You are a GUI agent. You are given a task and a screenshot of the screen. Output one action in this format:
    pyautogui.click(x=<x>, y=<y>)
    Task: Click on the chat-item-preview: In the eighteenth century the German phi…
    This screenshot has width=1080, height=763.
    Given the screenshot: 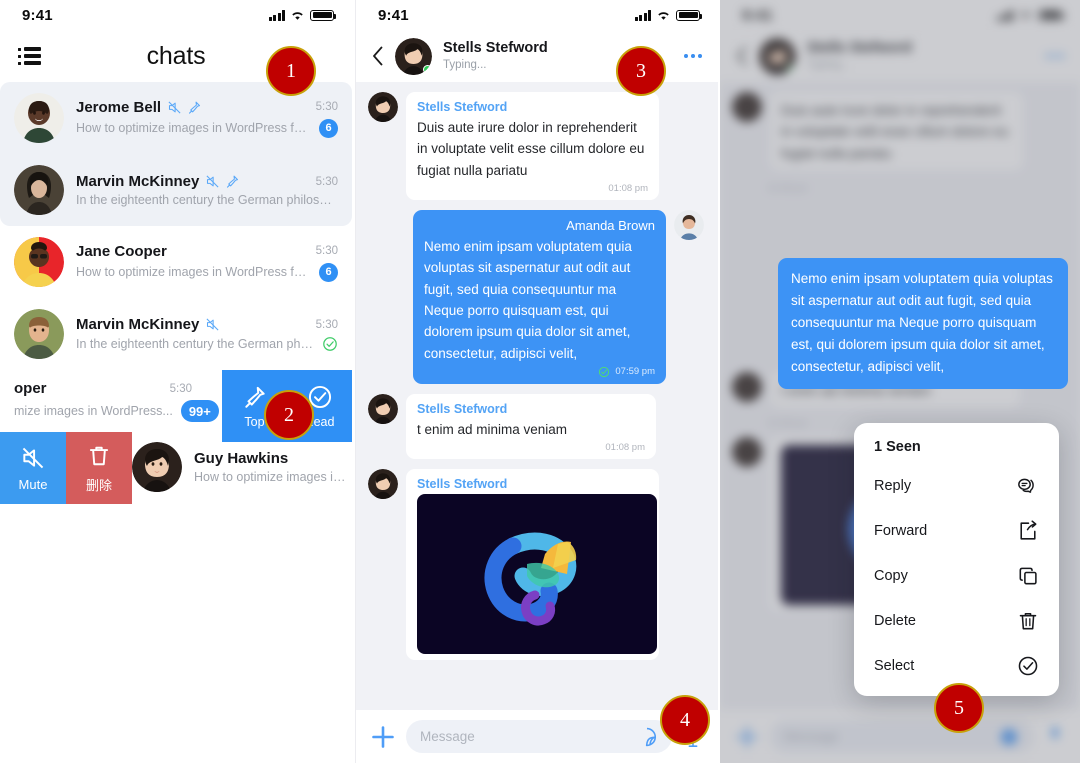 What is the action you would take?
    pyautogui.click(x=195, y=344)
    